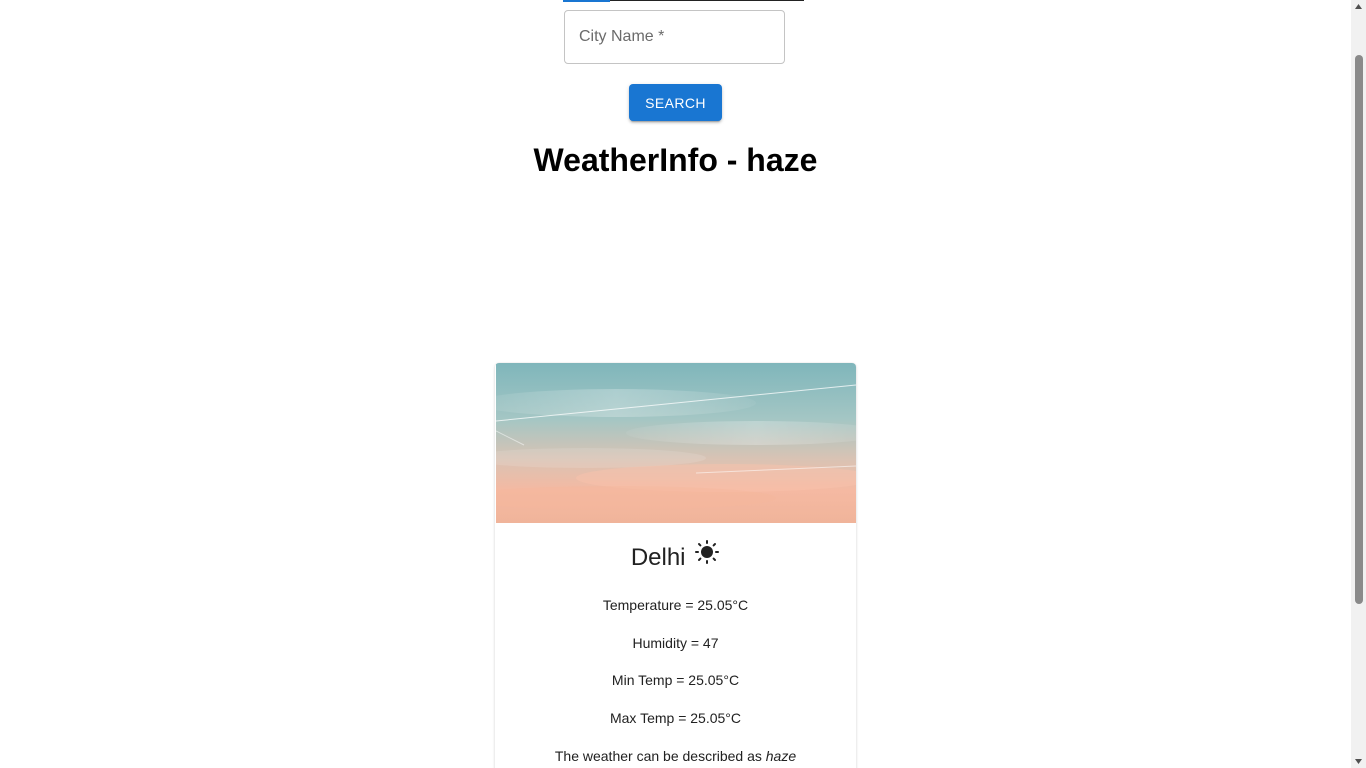 This screenshot has width=1366, height=768. Describe the element at coordinates (675, 605) in the screenshot. I see `temperature-text: Temperature = 25.05°C` at that location.